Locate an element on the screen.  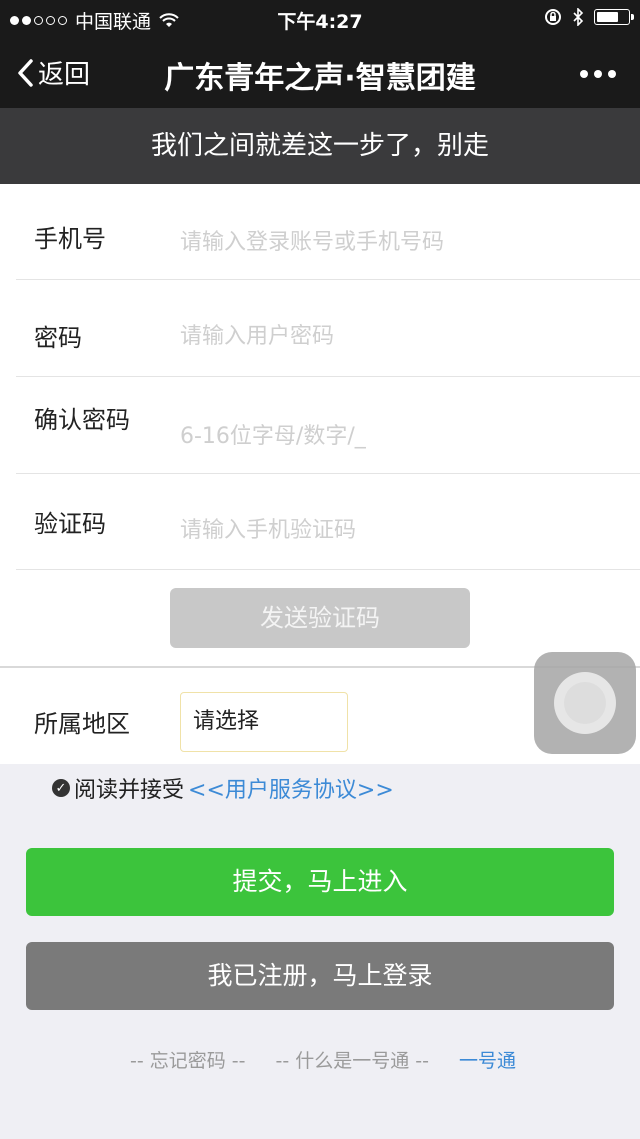
phone-row: 手机号 请输入登录账号或手机号码 is located at coordinates (328, 232).